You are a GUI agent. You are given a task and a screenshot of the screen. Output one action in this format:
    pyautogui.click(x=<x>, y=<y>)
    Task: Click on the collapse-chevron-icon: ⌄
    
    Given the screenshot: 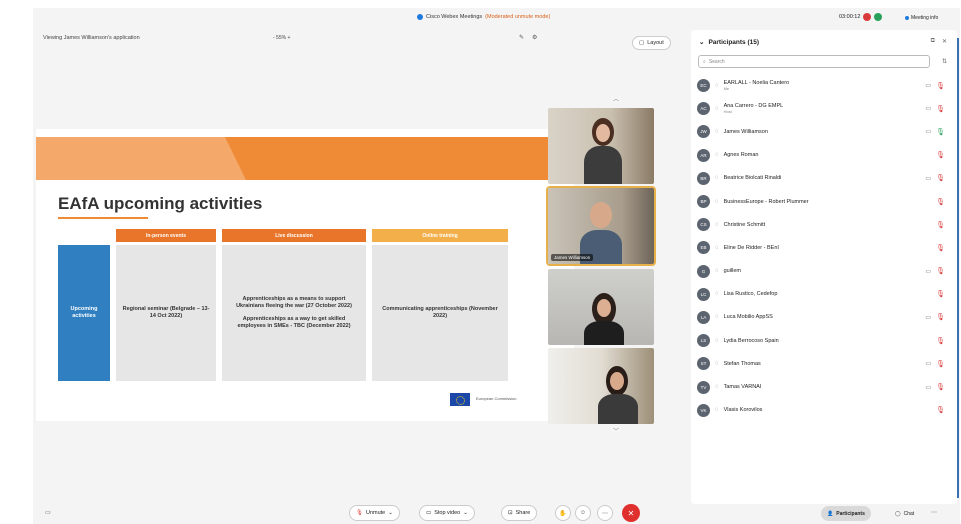 What is the action you would take?
    pyautogui.click(x=701, y=42)
    